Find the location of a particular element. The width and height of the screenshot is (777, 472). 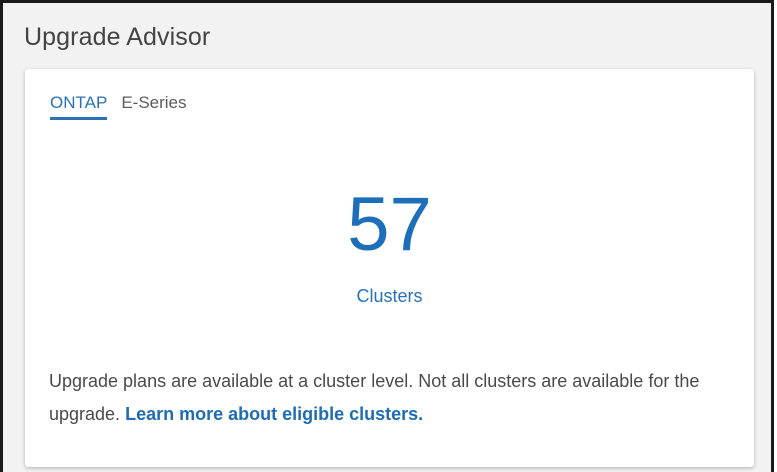

cluster-count: 57 is located at coordinates (389, 224).